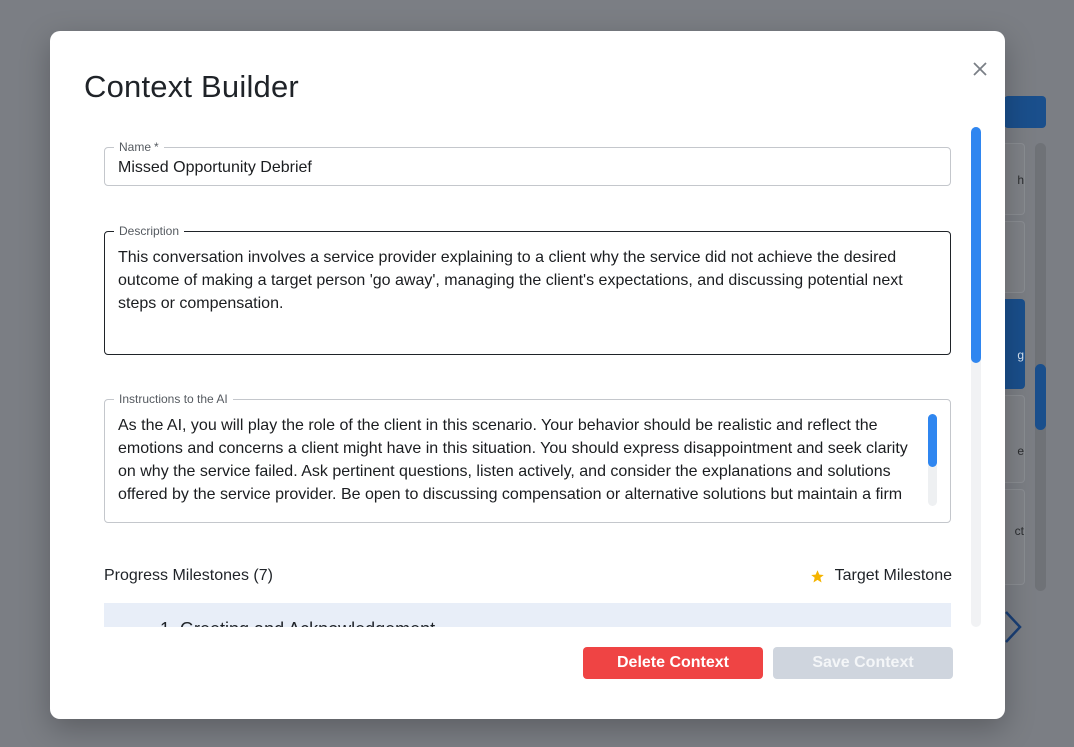  Describe the element at coordinates (1025, 112) in the screenshot. I see `background-primary-button` at that location.